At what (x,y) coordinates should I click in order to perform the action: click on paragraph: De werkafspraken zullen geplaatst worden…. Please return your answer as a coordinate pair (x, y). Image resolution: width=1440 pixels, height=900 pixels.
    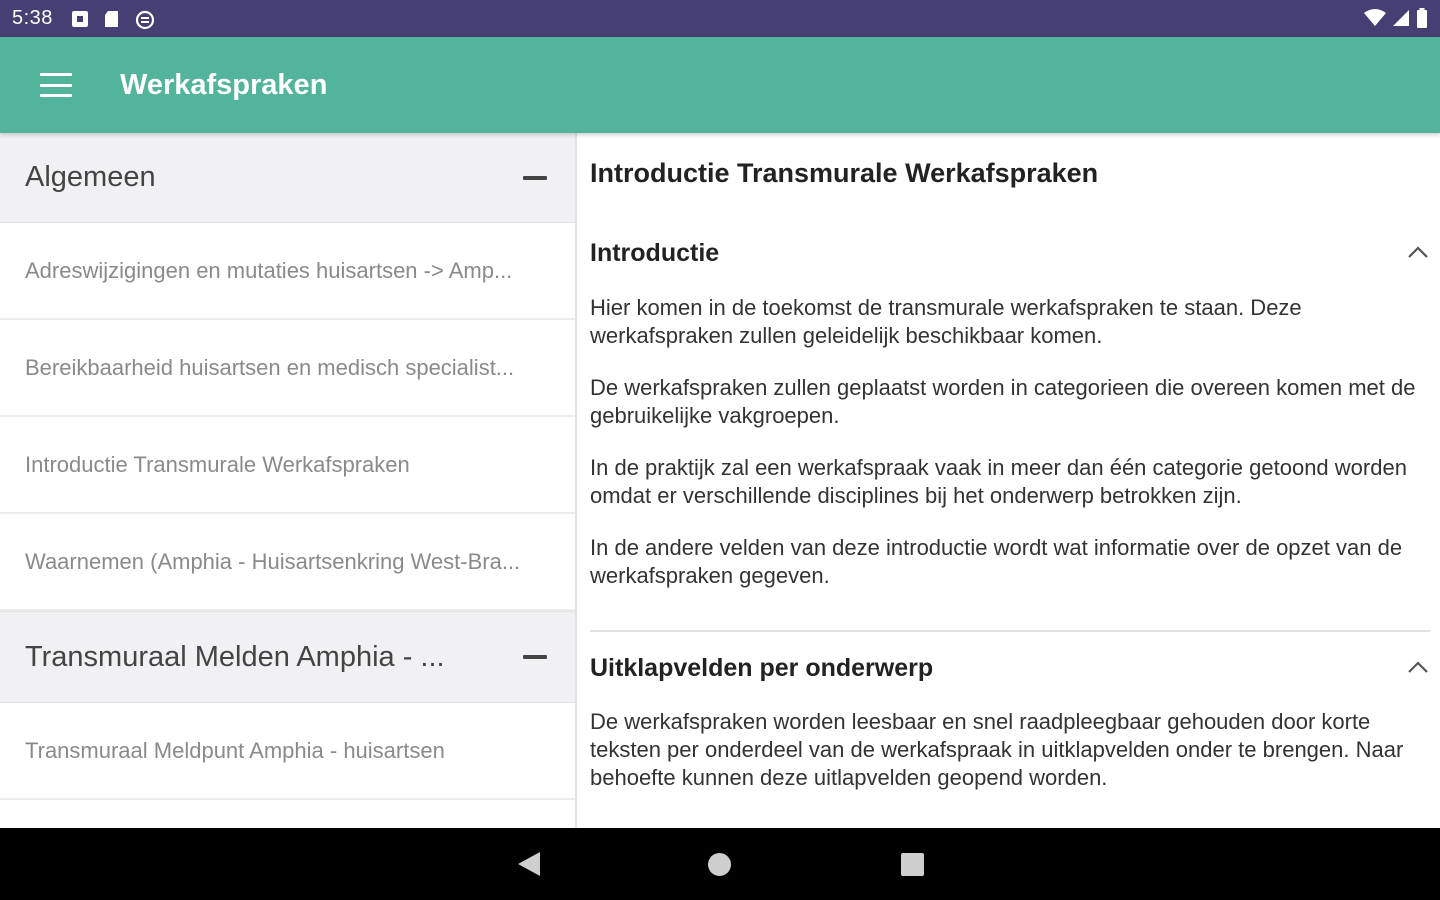
    Looking at the image, I should click on (1003, 401).